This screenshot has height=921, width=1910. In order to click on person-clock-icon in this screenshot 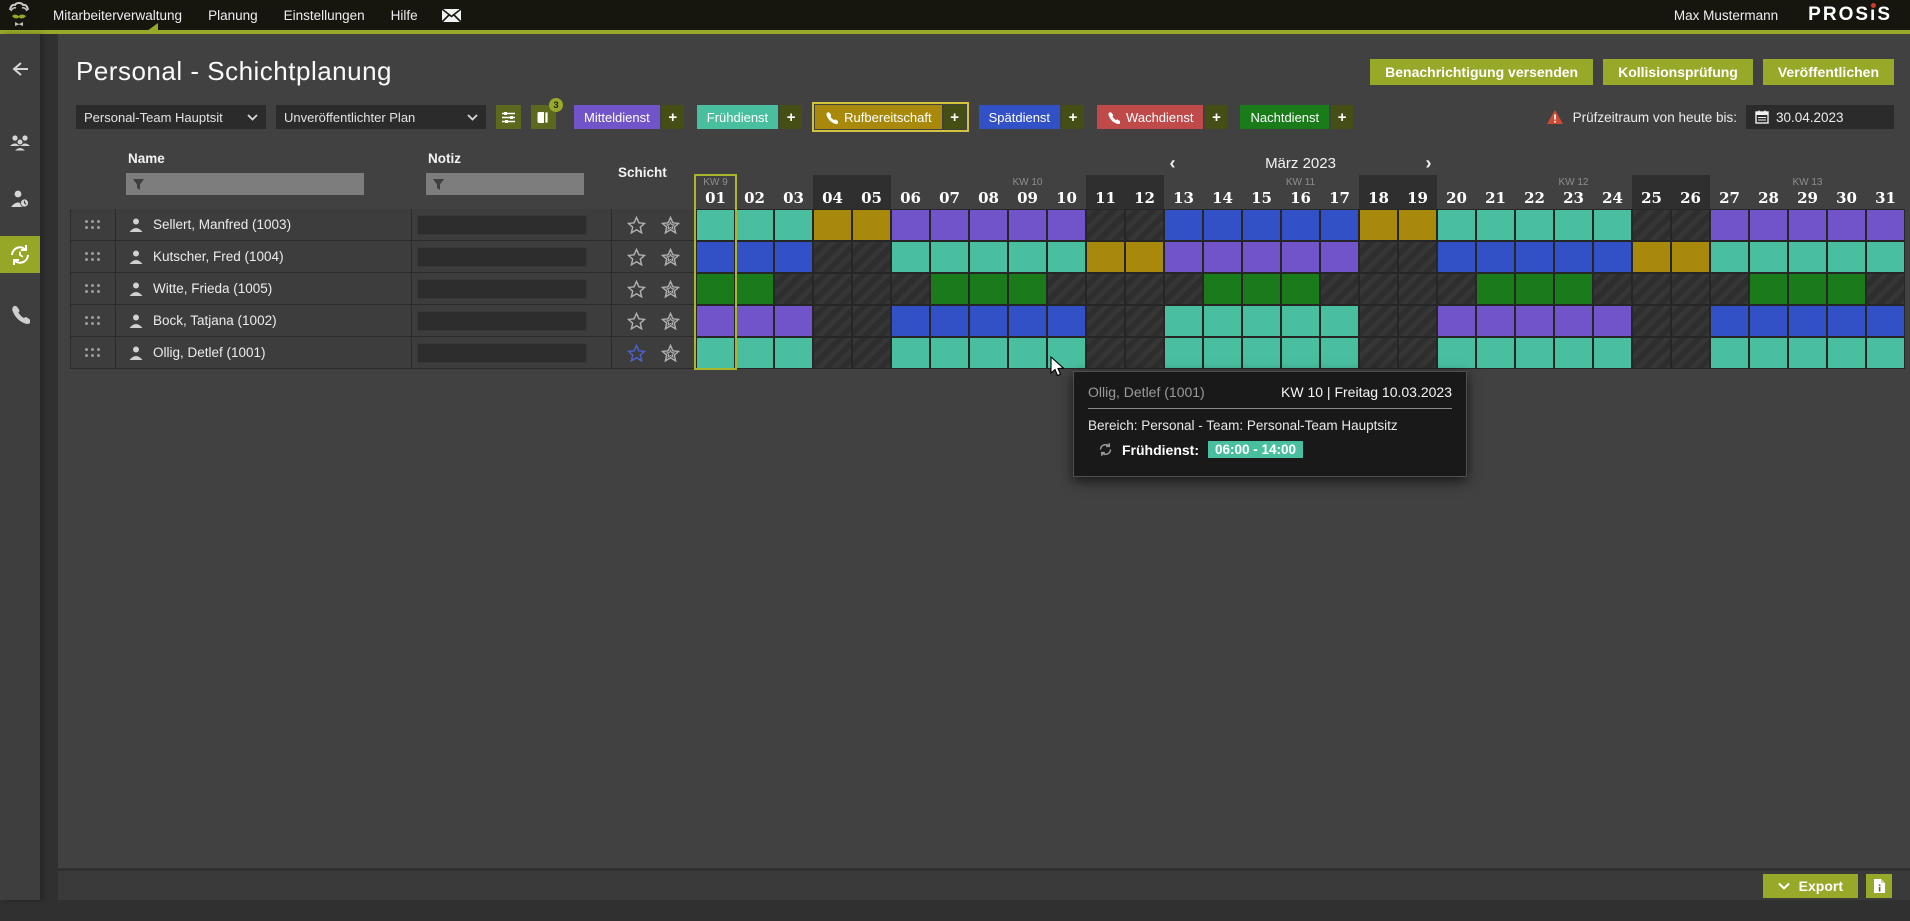, I will do `click(20, 199)`.